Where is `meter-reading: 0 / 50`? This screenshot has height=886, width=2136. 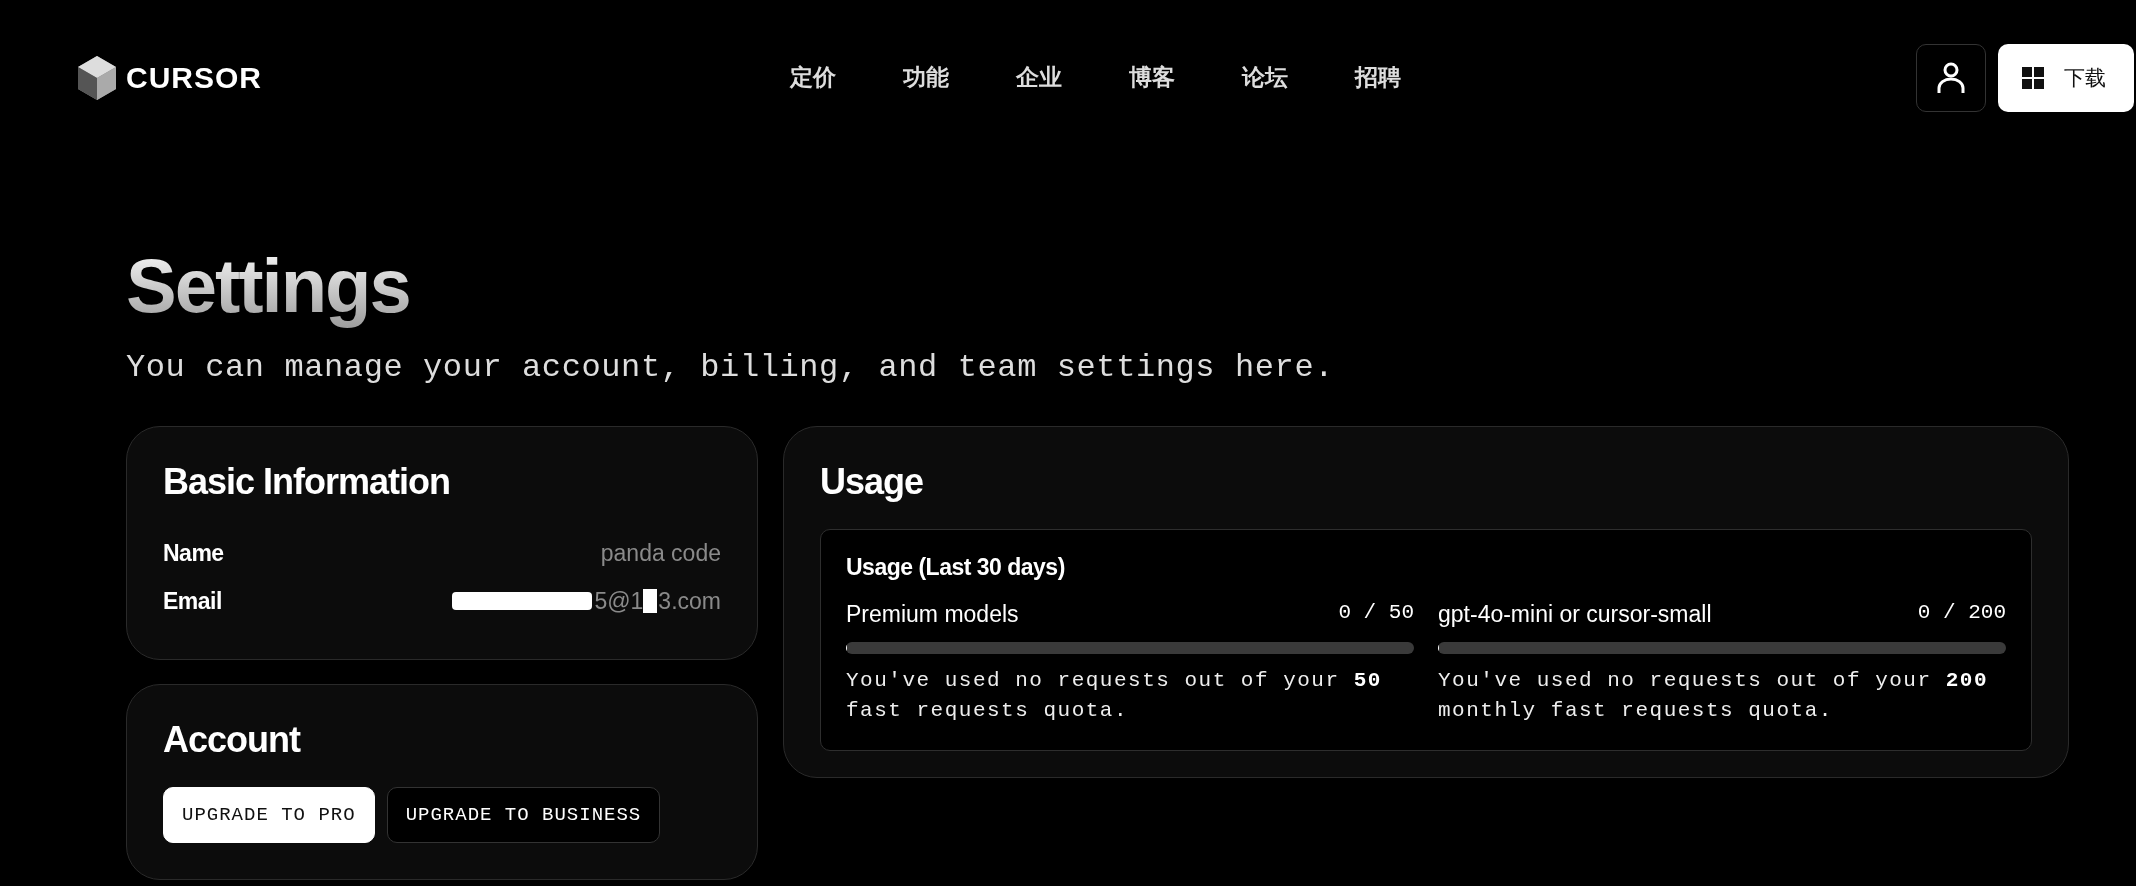
meter-reading: 0 / 50 is located at coordinates (1376, 613).